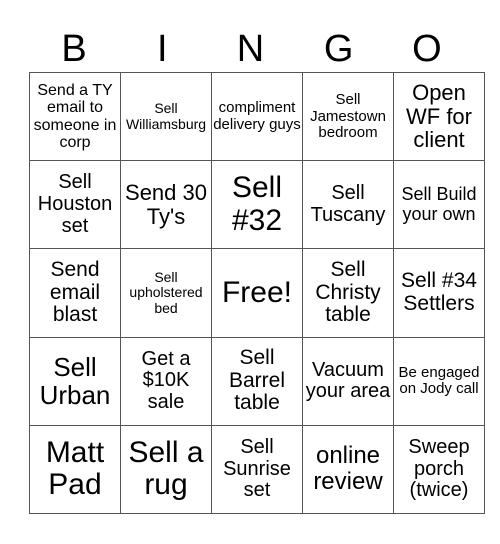 The height and width of the screenshot is (544, 500). What do you see at coordinates (166, 205) in the screenshot?
I see `bingo-cell: Send 30 Ty's` at bounding box center [166, 205].